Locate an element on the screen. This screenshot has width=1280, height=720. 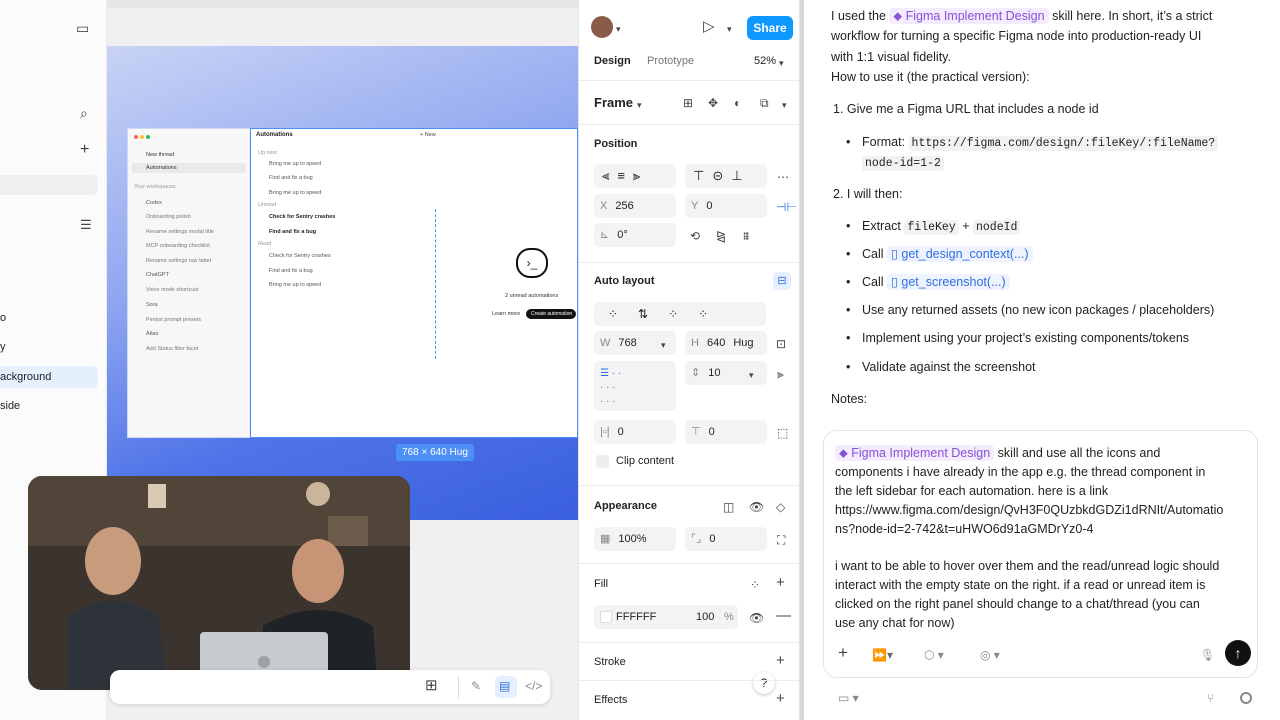
constraints-icon: ⊣⊢ is located at coordinates (786, 207).